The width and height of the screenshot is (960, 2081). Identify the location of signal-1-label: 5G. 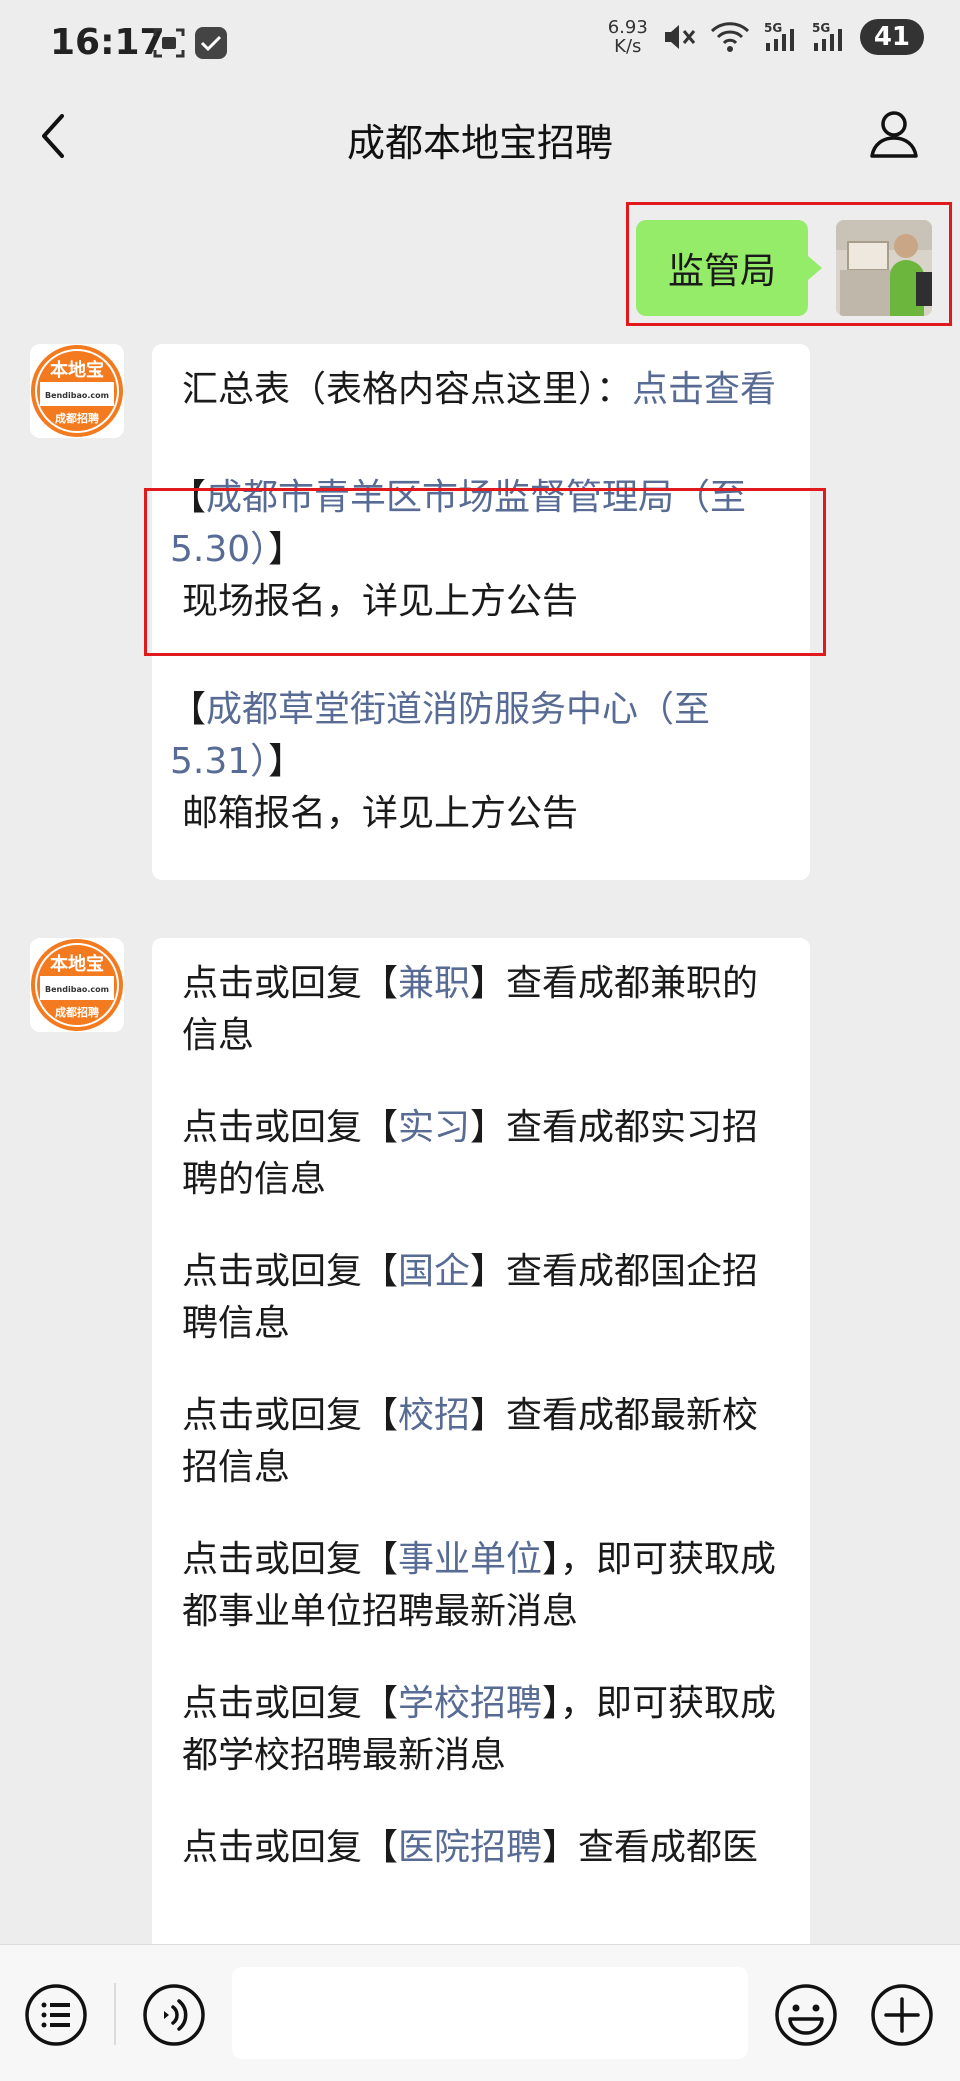
(773, 28).